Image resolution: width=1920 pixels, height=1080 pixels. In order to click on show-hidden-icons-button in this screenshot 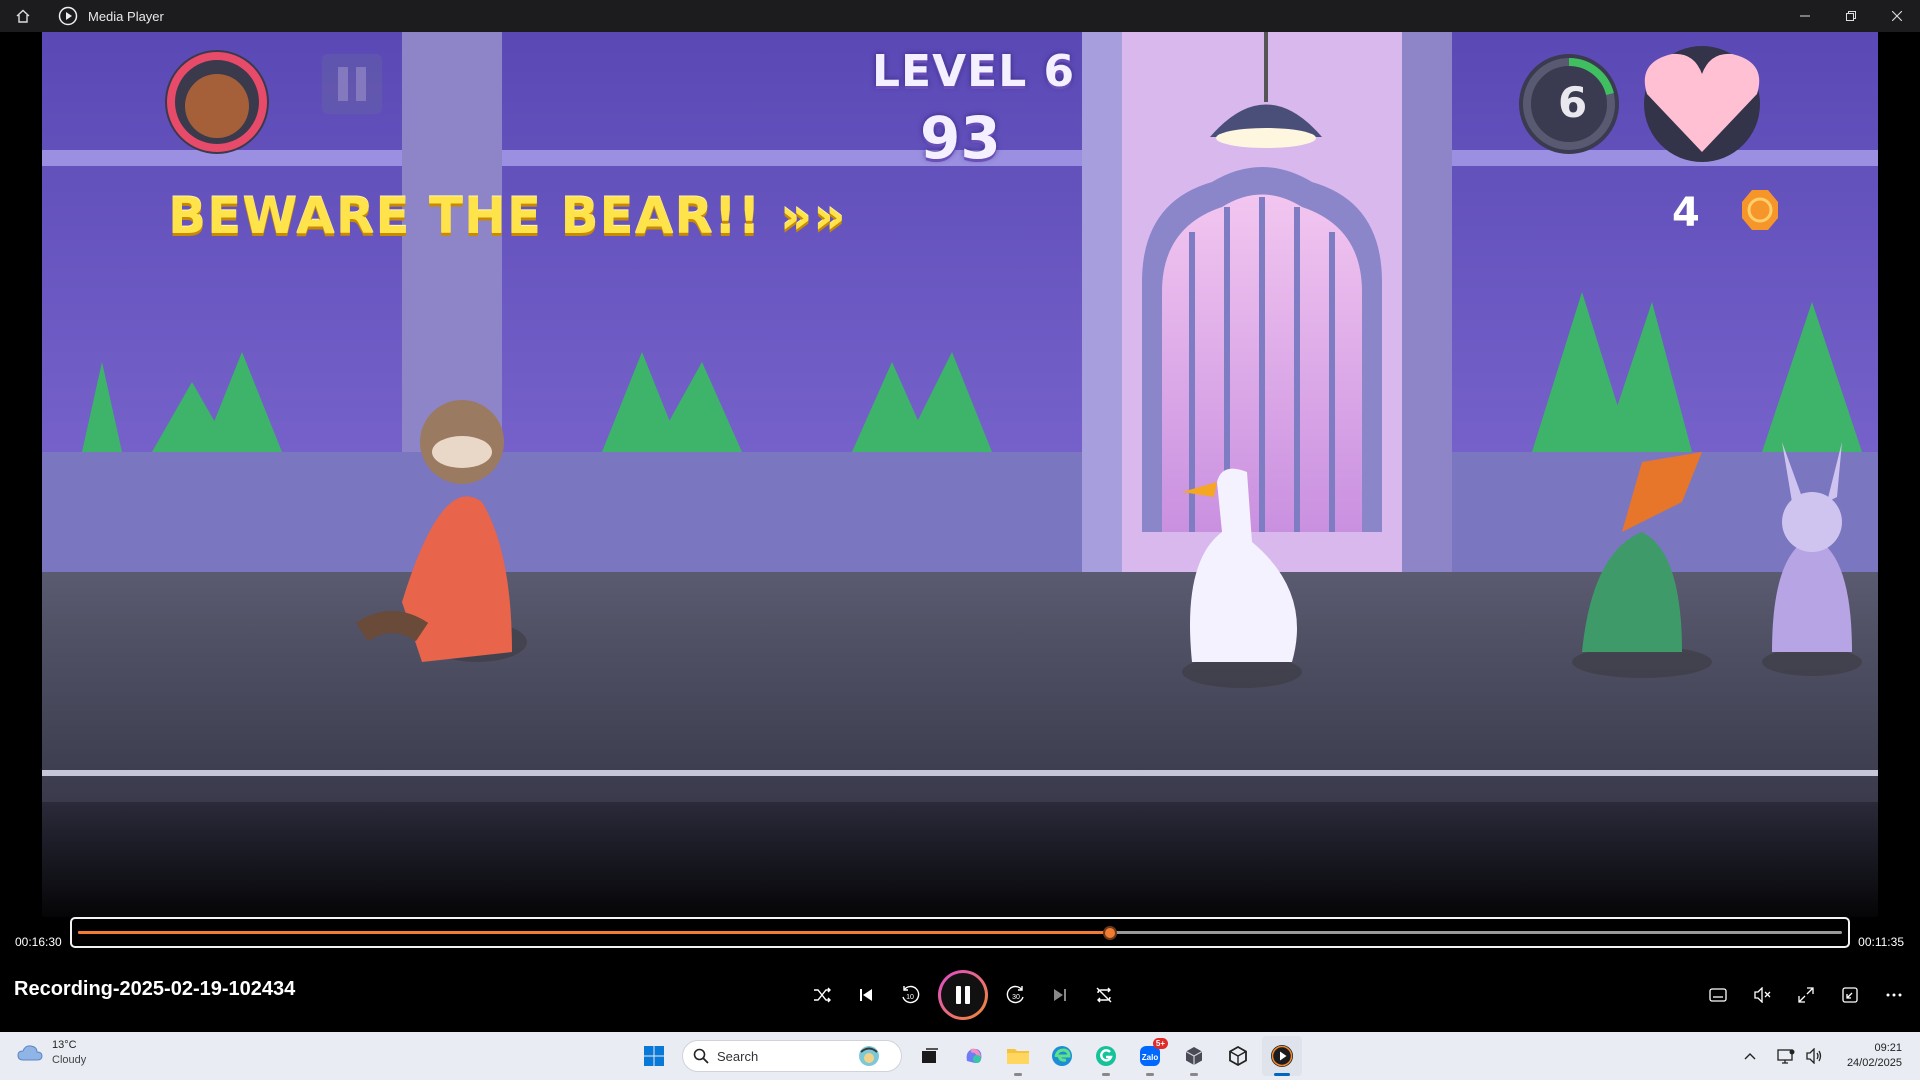, I will do `click(1750, 1056)`.